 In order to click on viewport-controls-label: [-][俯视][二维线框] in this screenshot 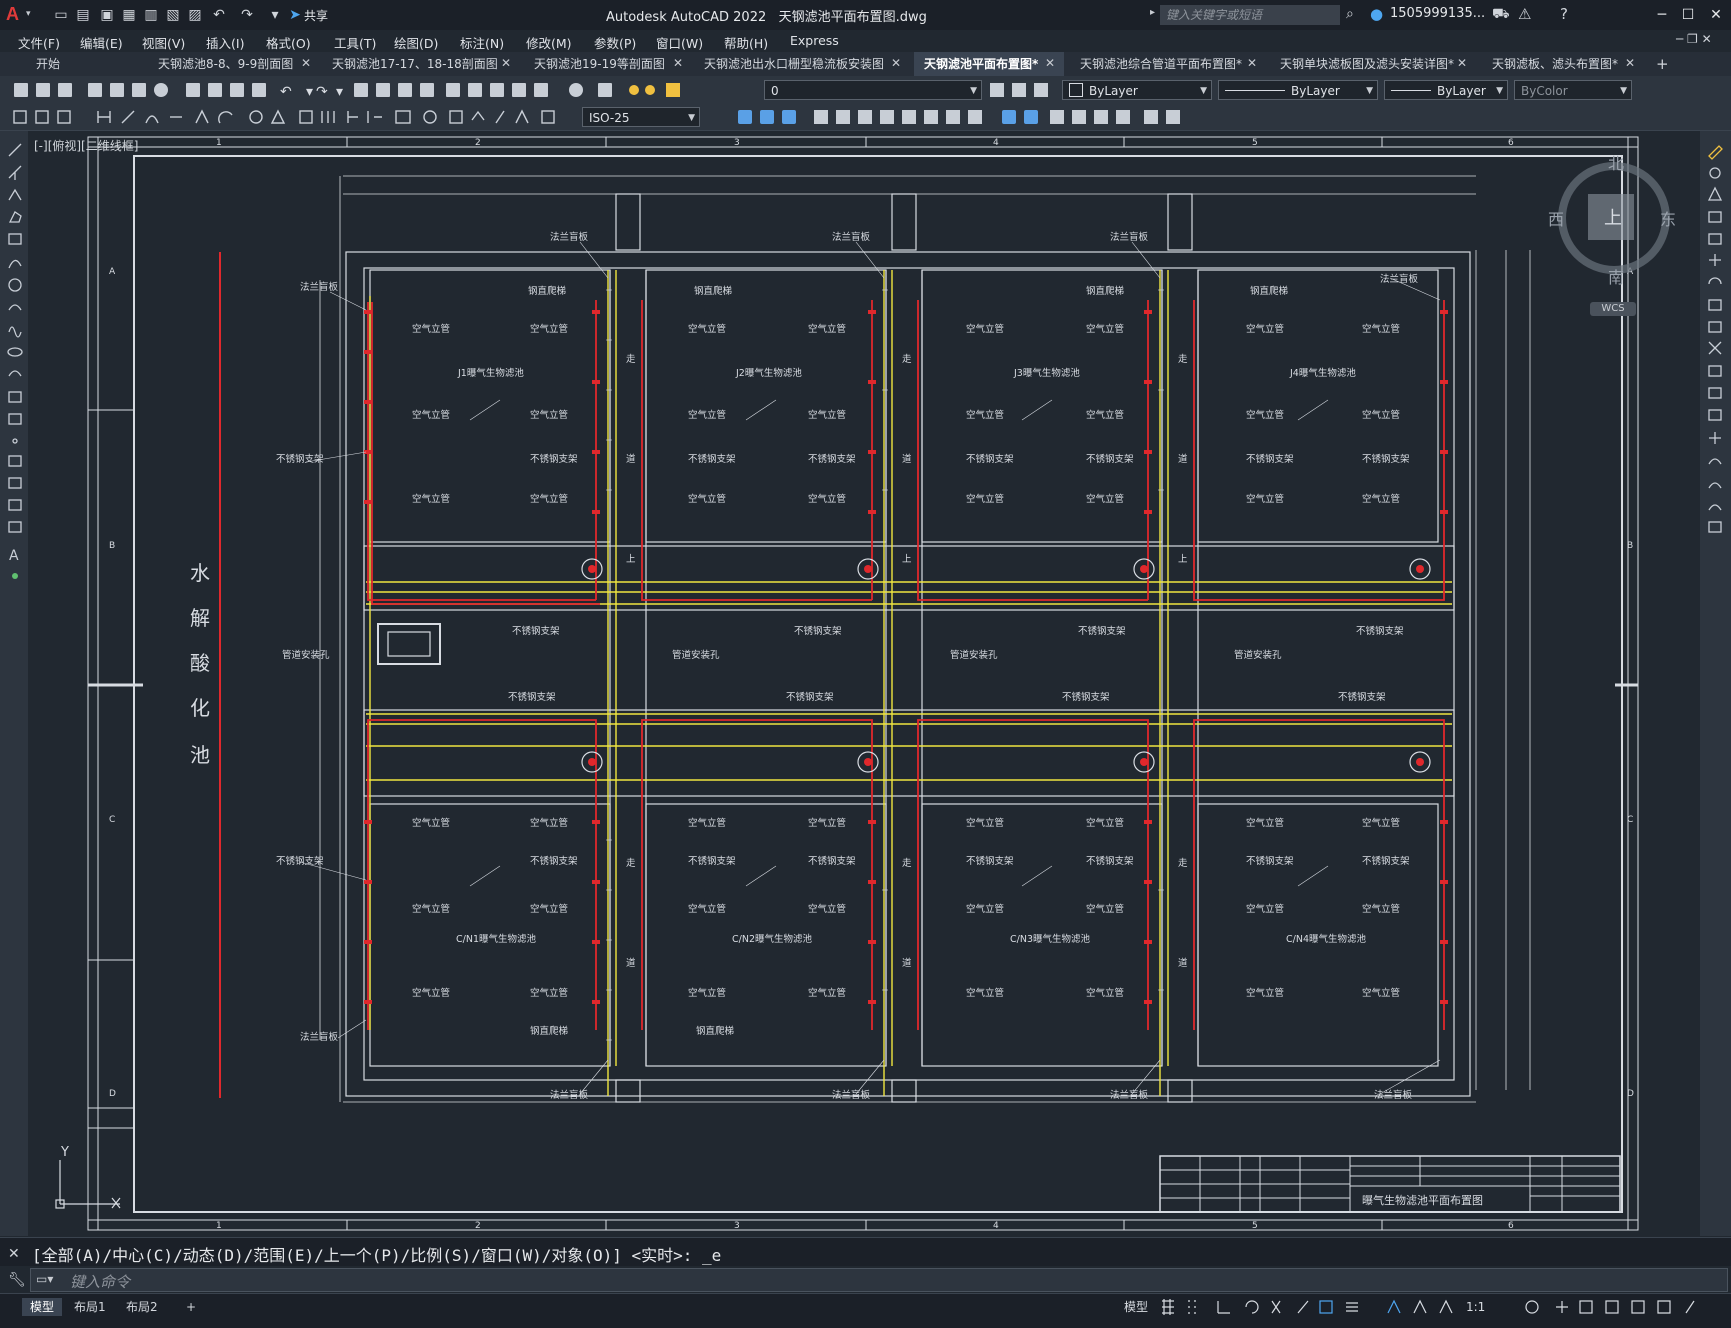, I will do `click(86, 145)`.